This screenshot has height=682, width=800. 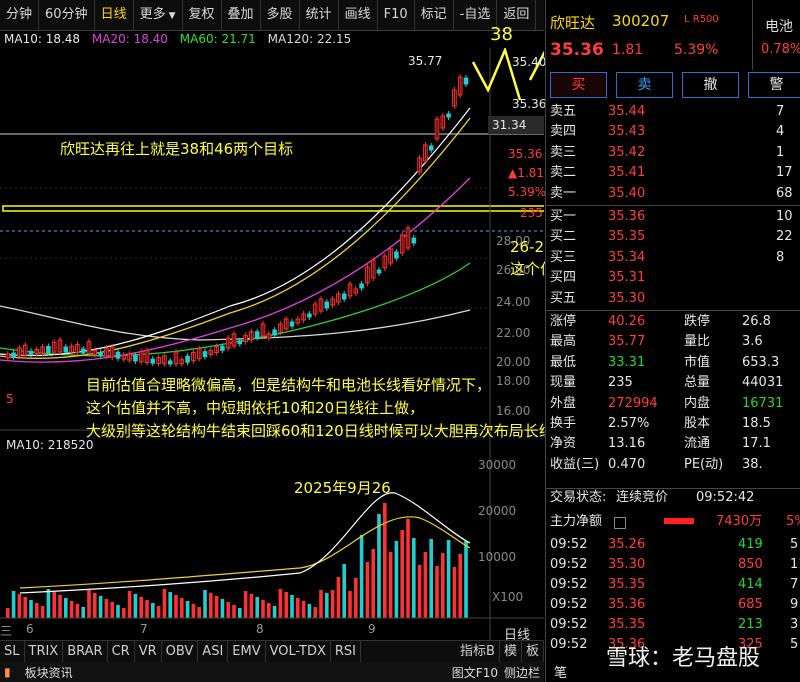 What do you see at coordinates (779, 27) in the screenshot?
I see `sector-name: 电池` at bounding box center [779, 27].